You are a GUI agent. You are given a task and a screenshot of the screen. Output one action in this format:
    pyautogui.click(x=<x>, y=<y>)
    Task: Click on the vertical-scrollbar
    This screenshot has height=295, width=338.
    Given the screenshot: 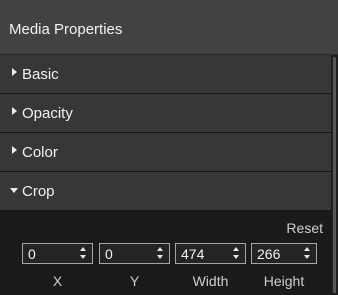 What is the action you would take?
    pyautogui.click(x=334, y=175)
    